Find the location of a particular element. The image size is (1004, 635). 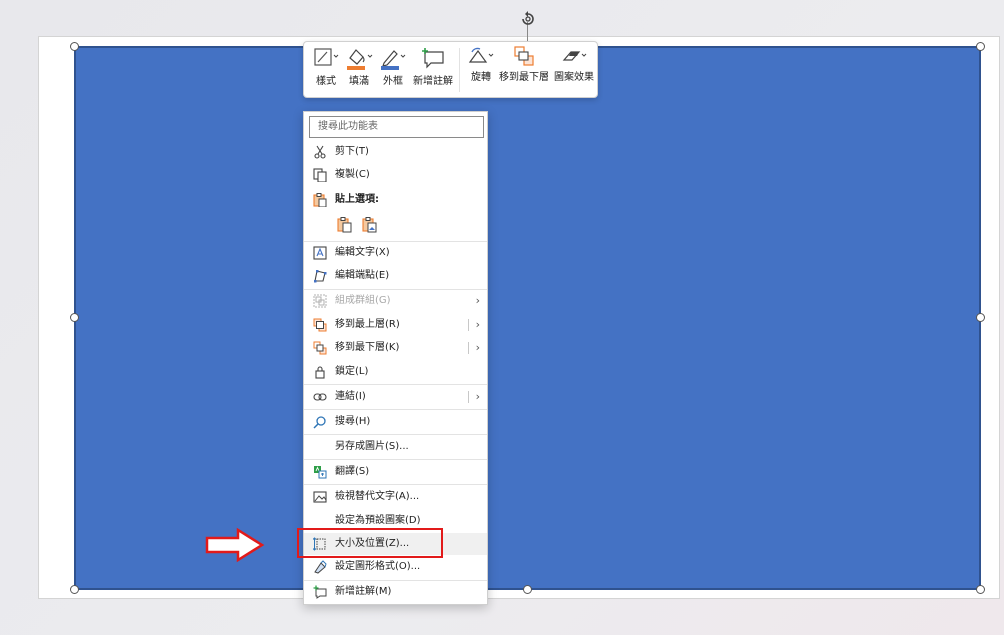

menu-item-new-comment: 新增註解(M) is located at coordinates (395, 592).